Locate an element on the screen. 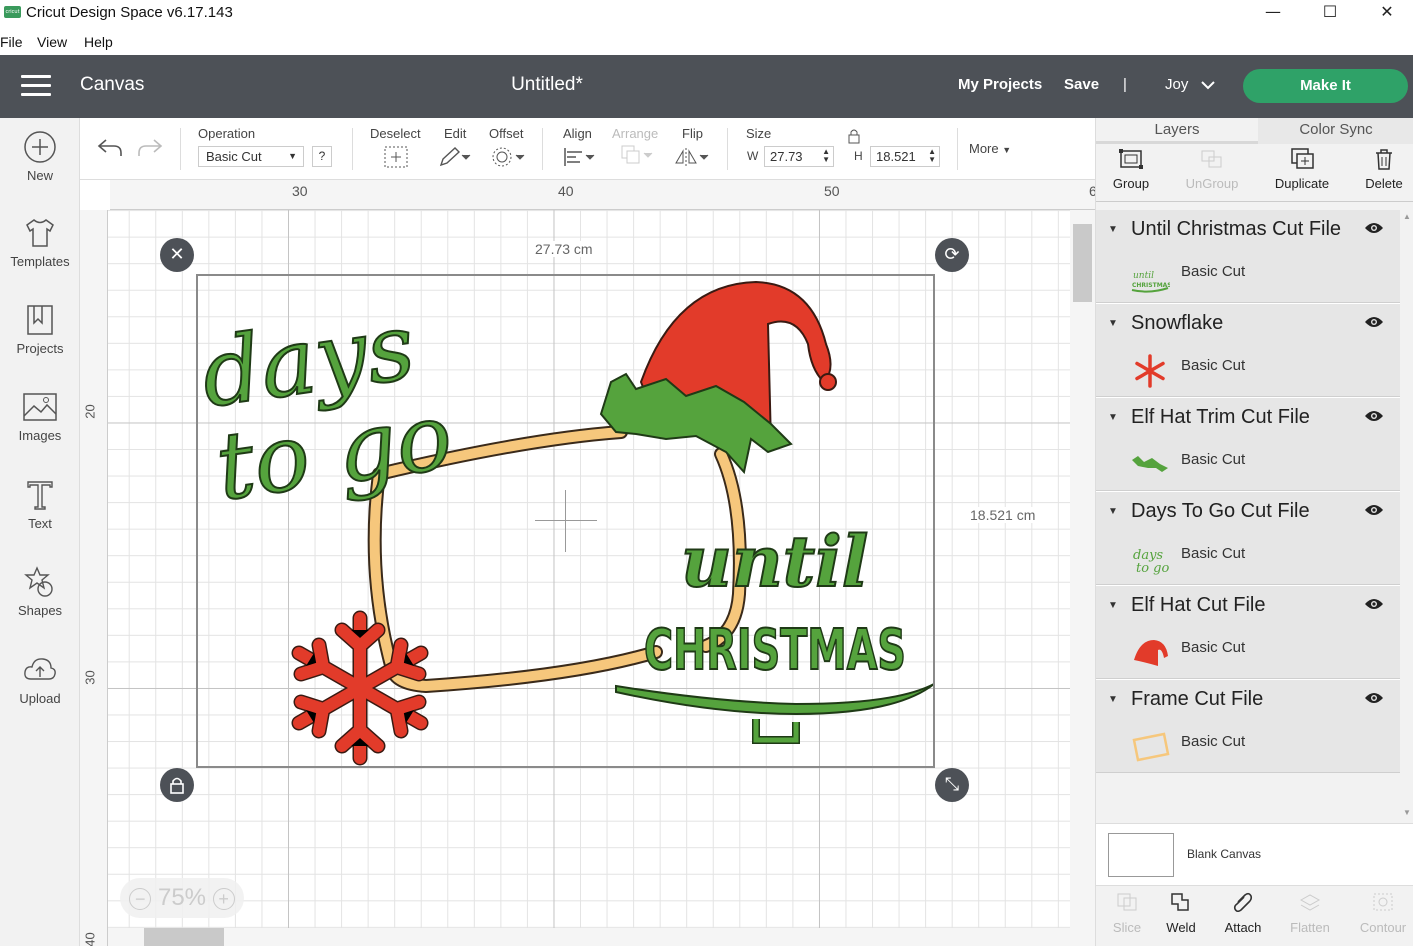 This screenshot has height=946, width=1413. toolbar-separator is located at coordinates (957, 149).